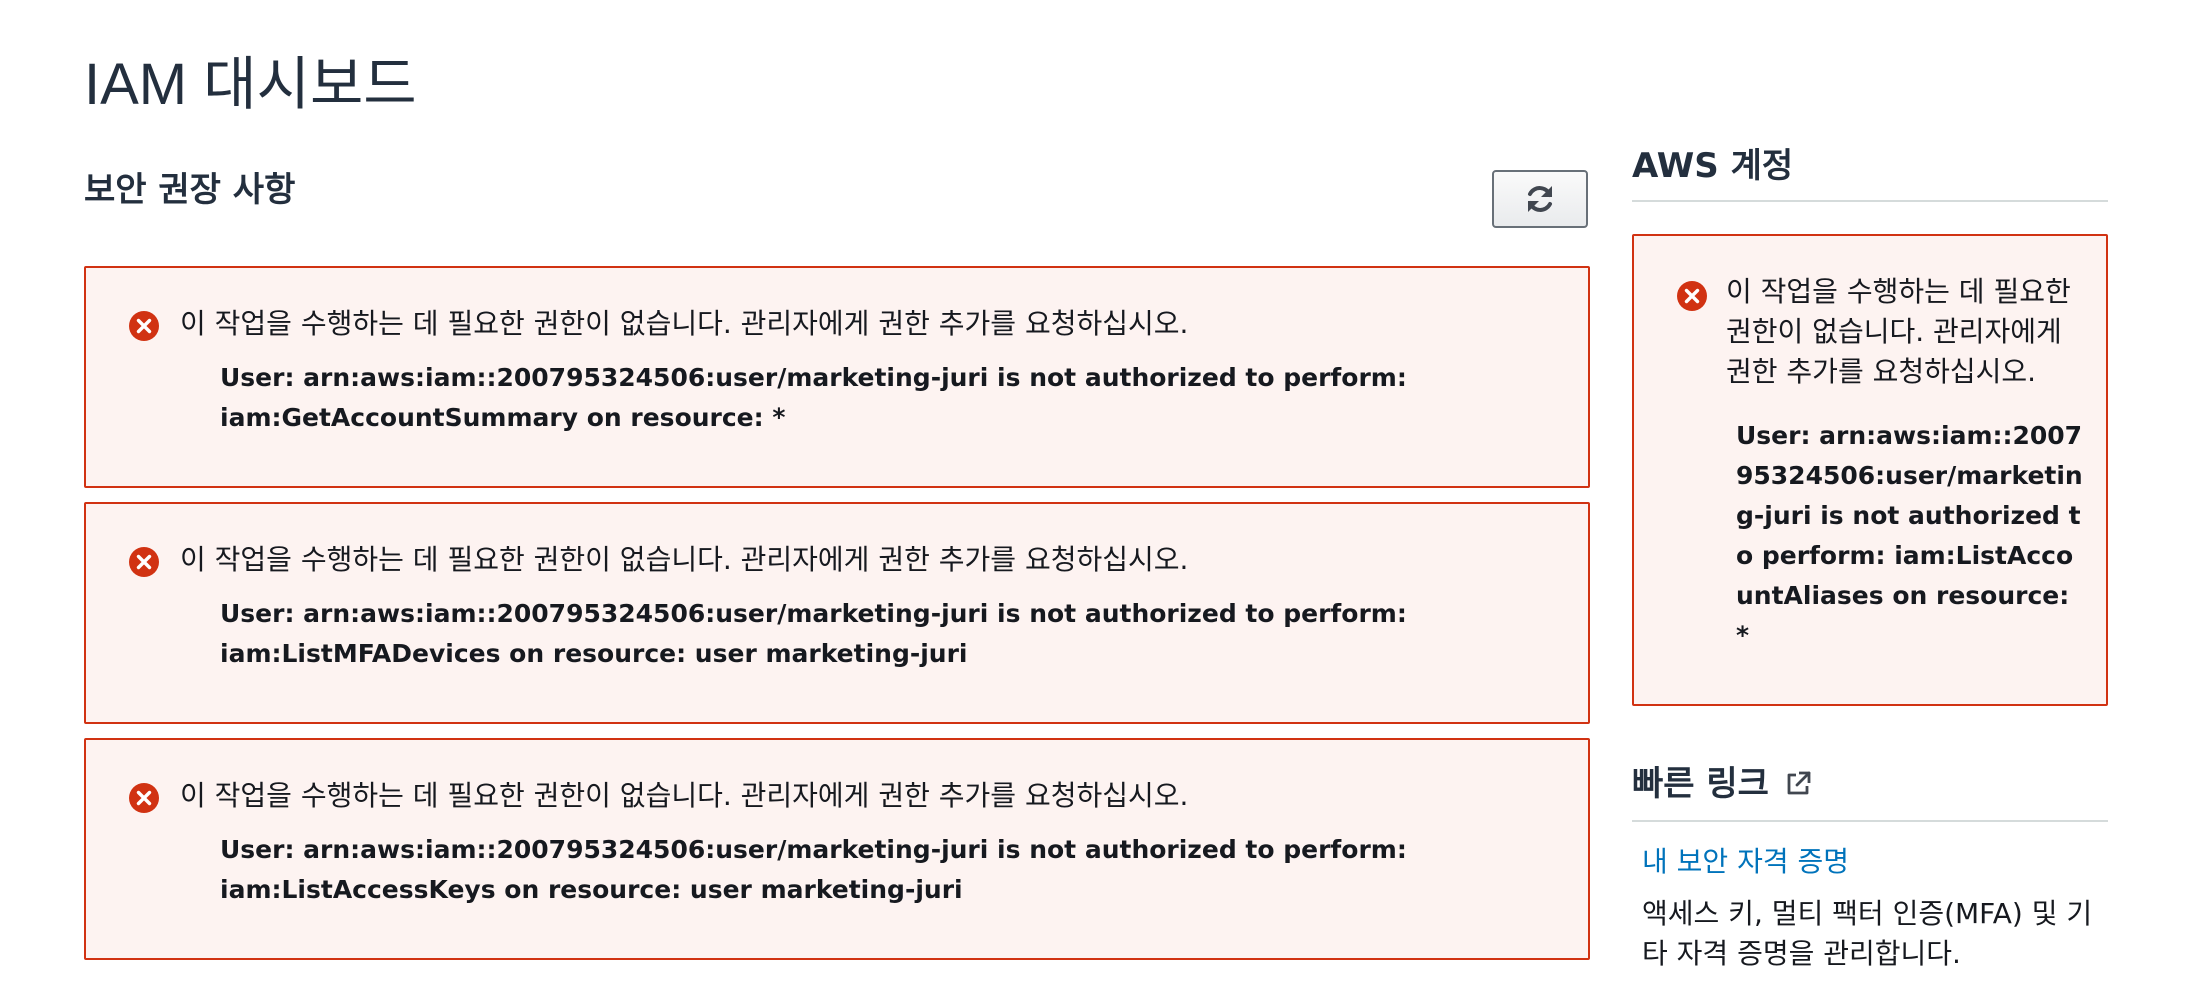 The image size is (2186, 990). Describe the element at coordinates (1713, 166) in the screenshot. I see `aws-account-title: AWS 계정` at that location.